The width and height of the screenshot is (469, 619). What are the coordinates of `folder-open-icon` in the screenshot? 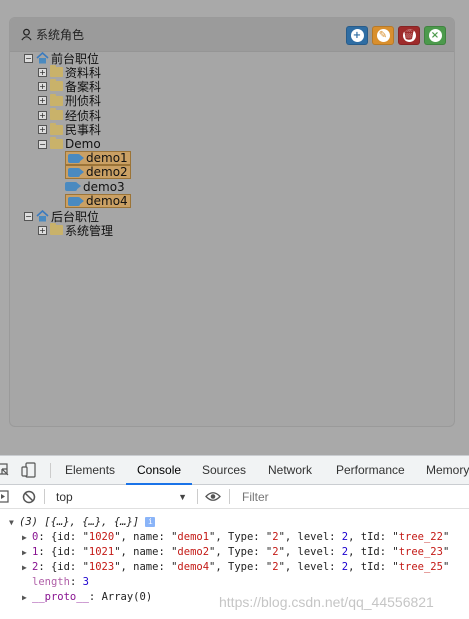 It's located at (56, 143).